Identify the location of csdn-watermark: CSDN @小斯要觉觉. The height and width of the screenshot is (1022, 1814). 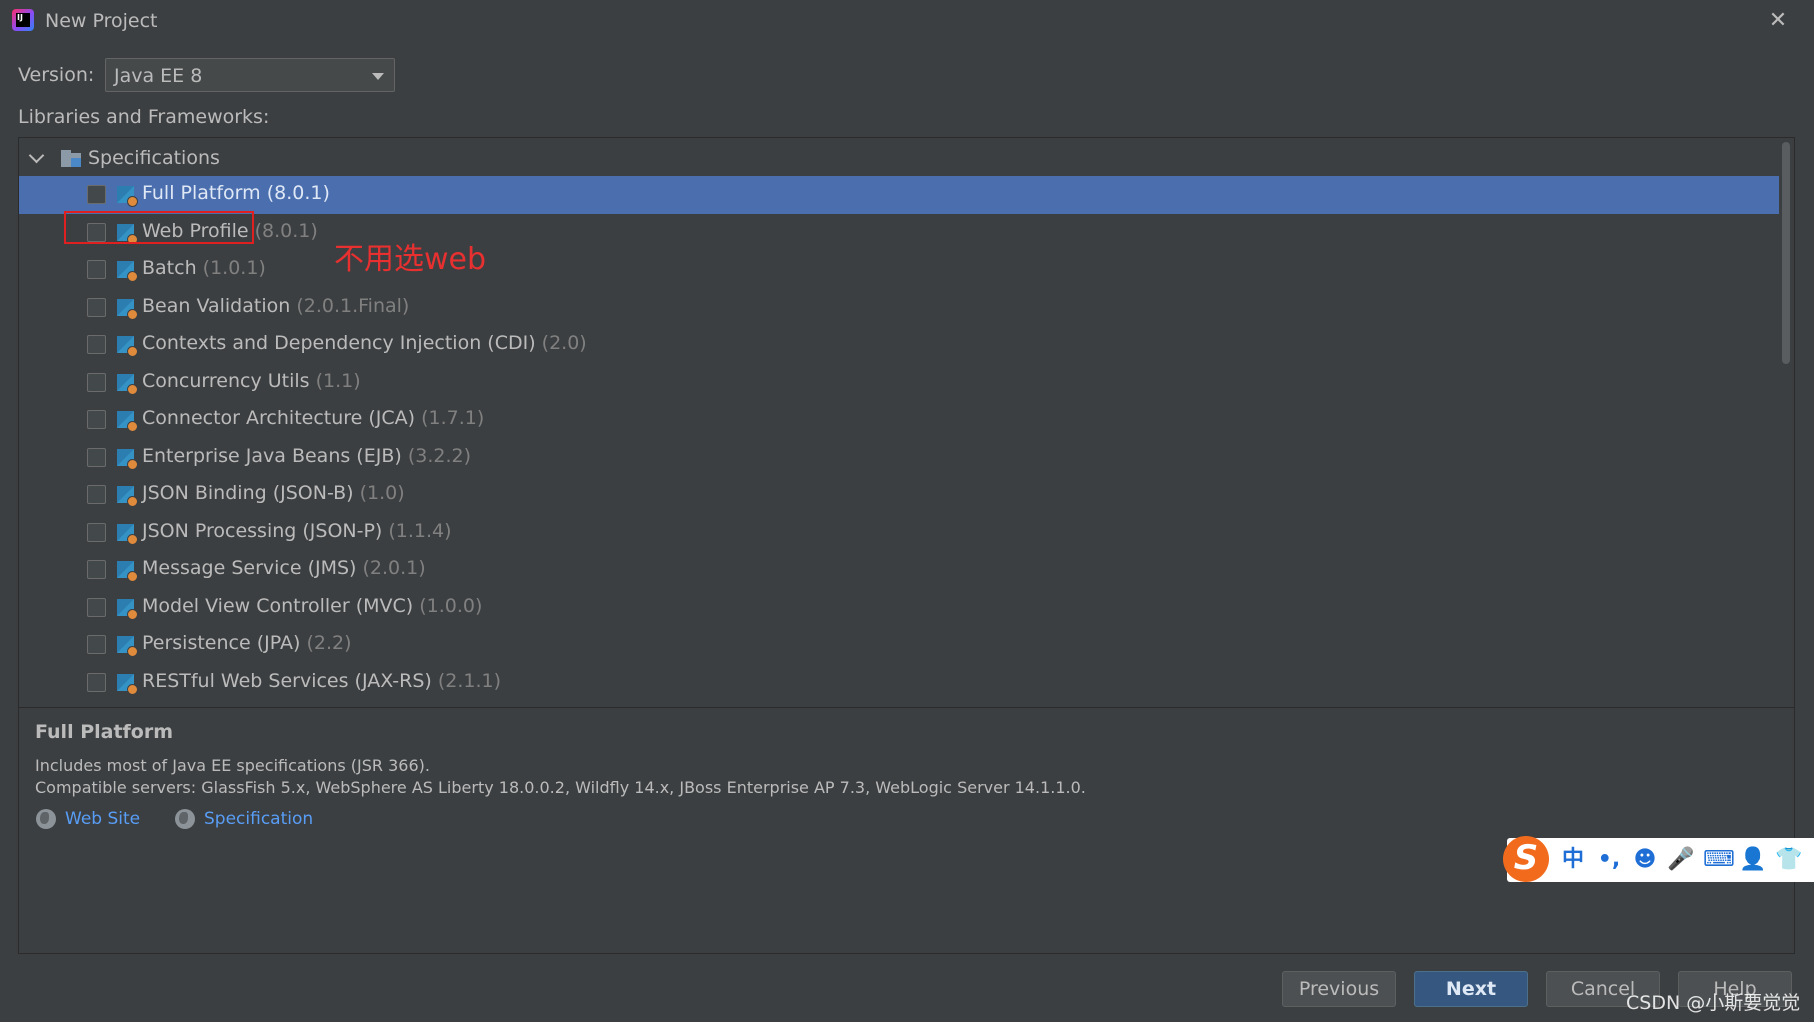
(1713, 1003).